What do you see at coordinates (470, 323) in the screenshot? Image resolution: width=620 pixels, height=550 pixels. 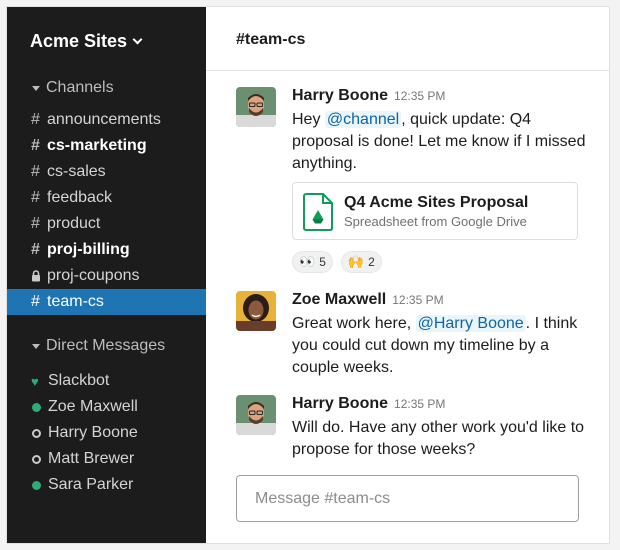 I see `user-mention: @Harry Boone` at bounding box center [470, 323].